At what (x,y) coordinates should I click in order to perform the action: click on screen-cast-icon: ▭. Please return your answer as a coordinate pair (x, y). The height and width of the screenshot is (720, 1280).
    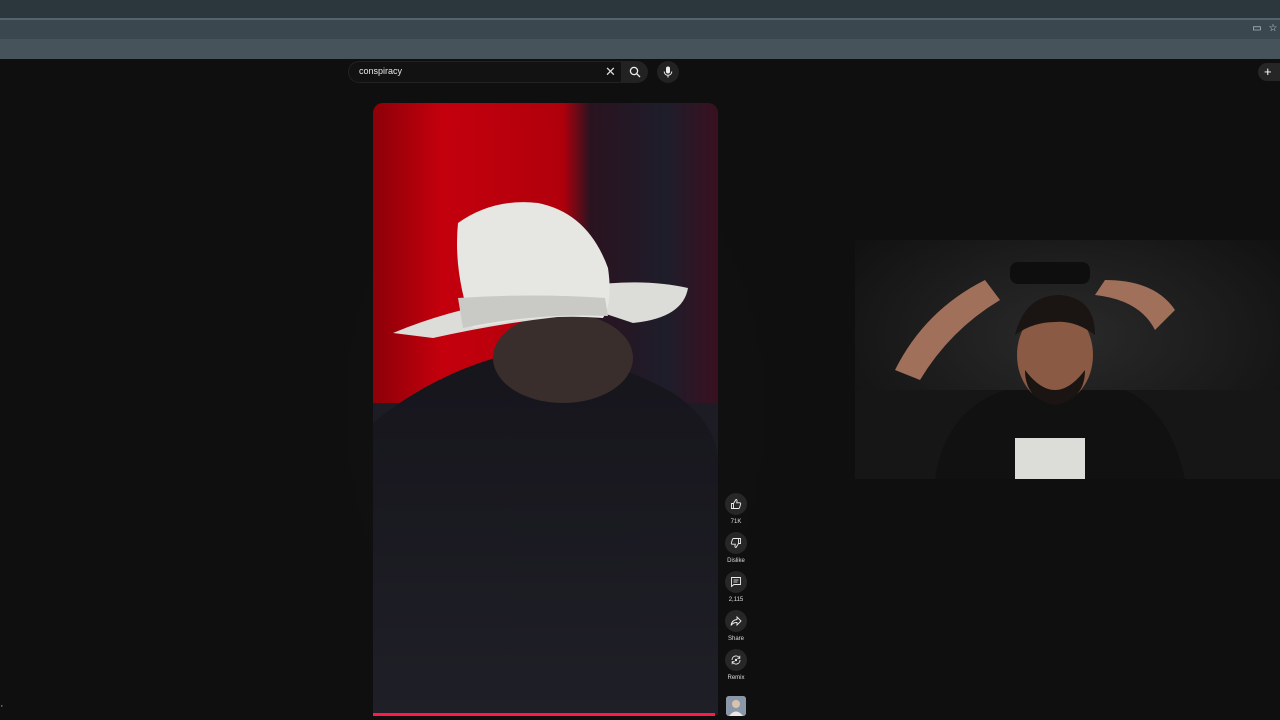
    Looking at the image, I should click on (1257, 29).